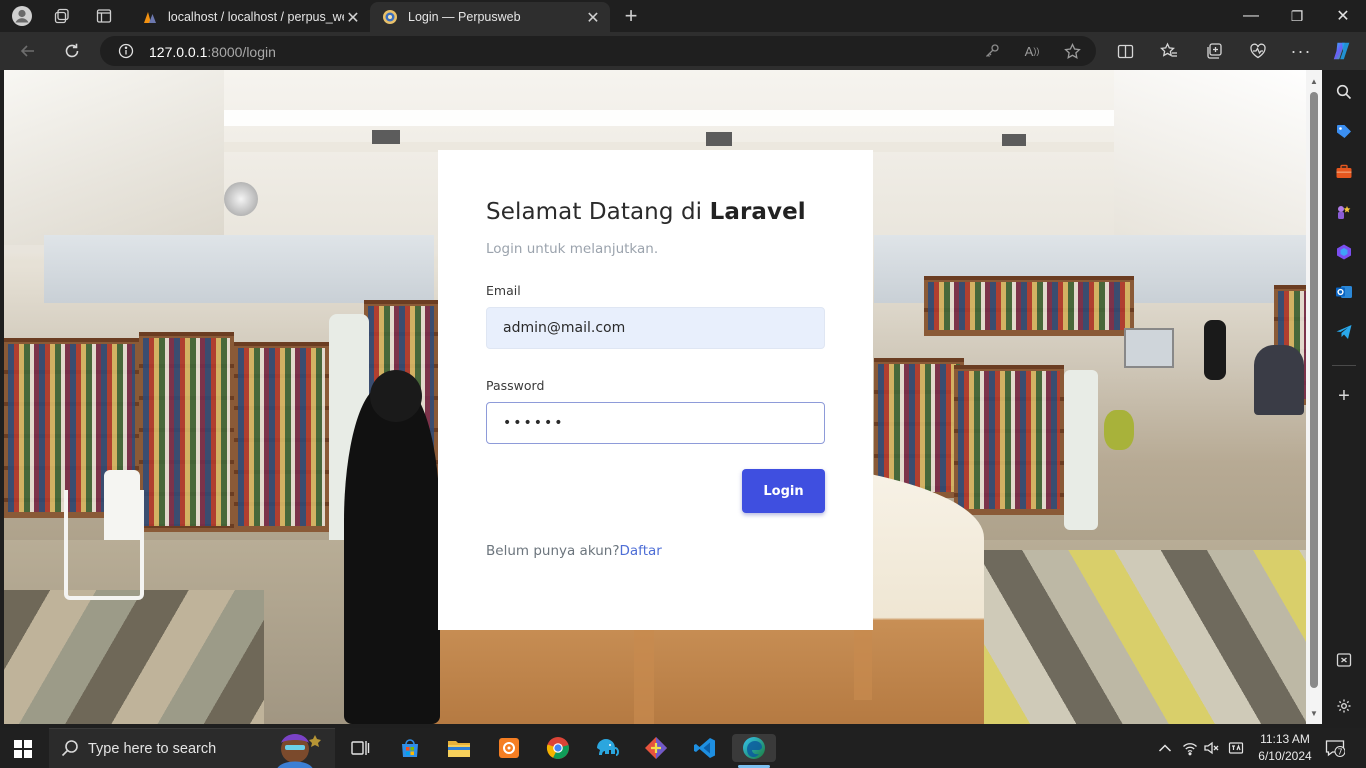  Describe the element at coordinates (1032, 51) in the screenshot. I see `read-aloud-icon: A))` at that location.